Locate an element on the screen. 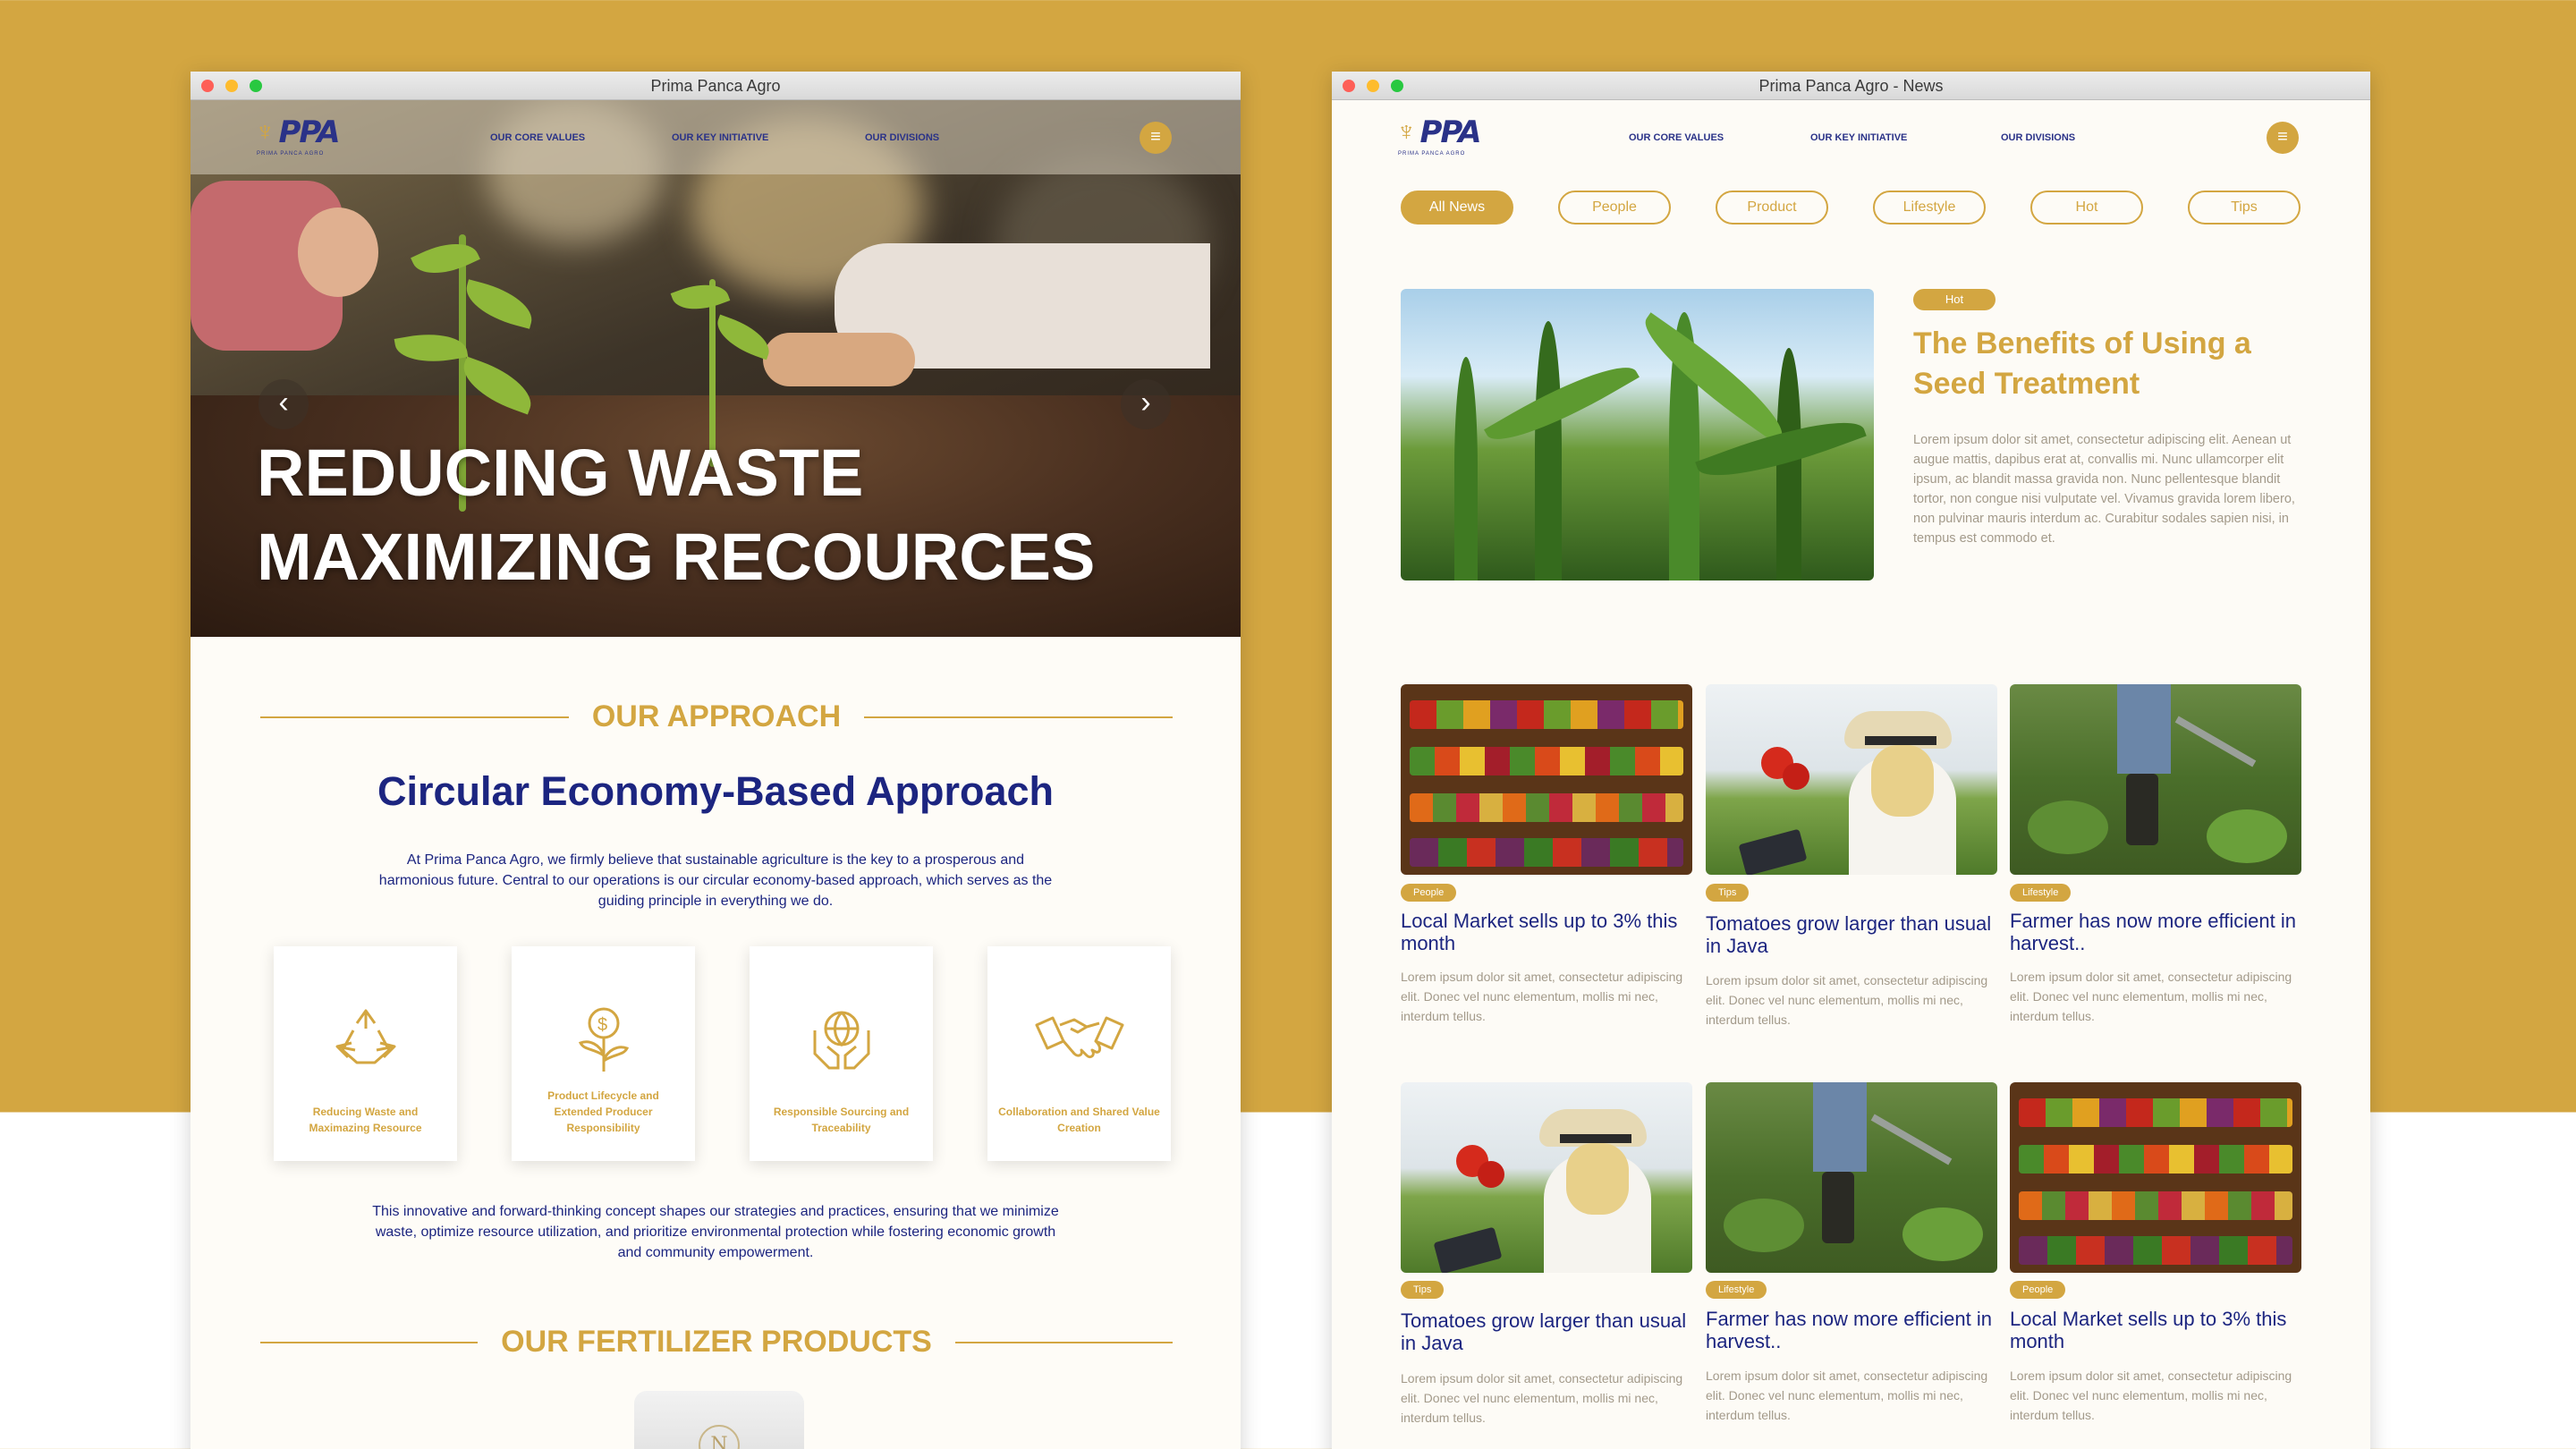  carousel-next-icon: › is located at coordinates (1146, 404).